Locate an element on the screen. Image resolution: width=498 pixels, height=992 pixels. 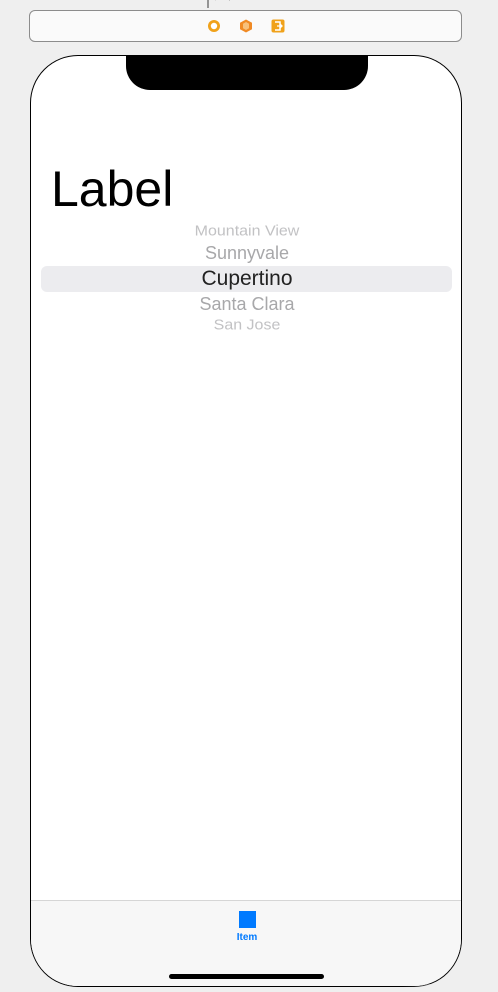
home-indicator is located at coordinates (246, 976).